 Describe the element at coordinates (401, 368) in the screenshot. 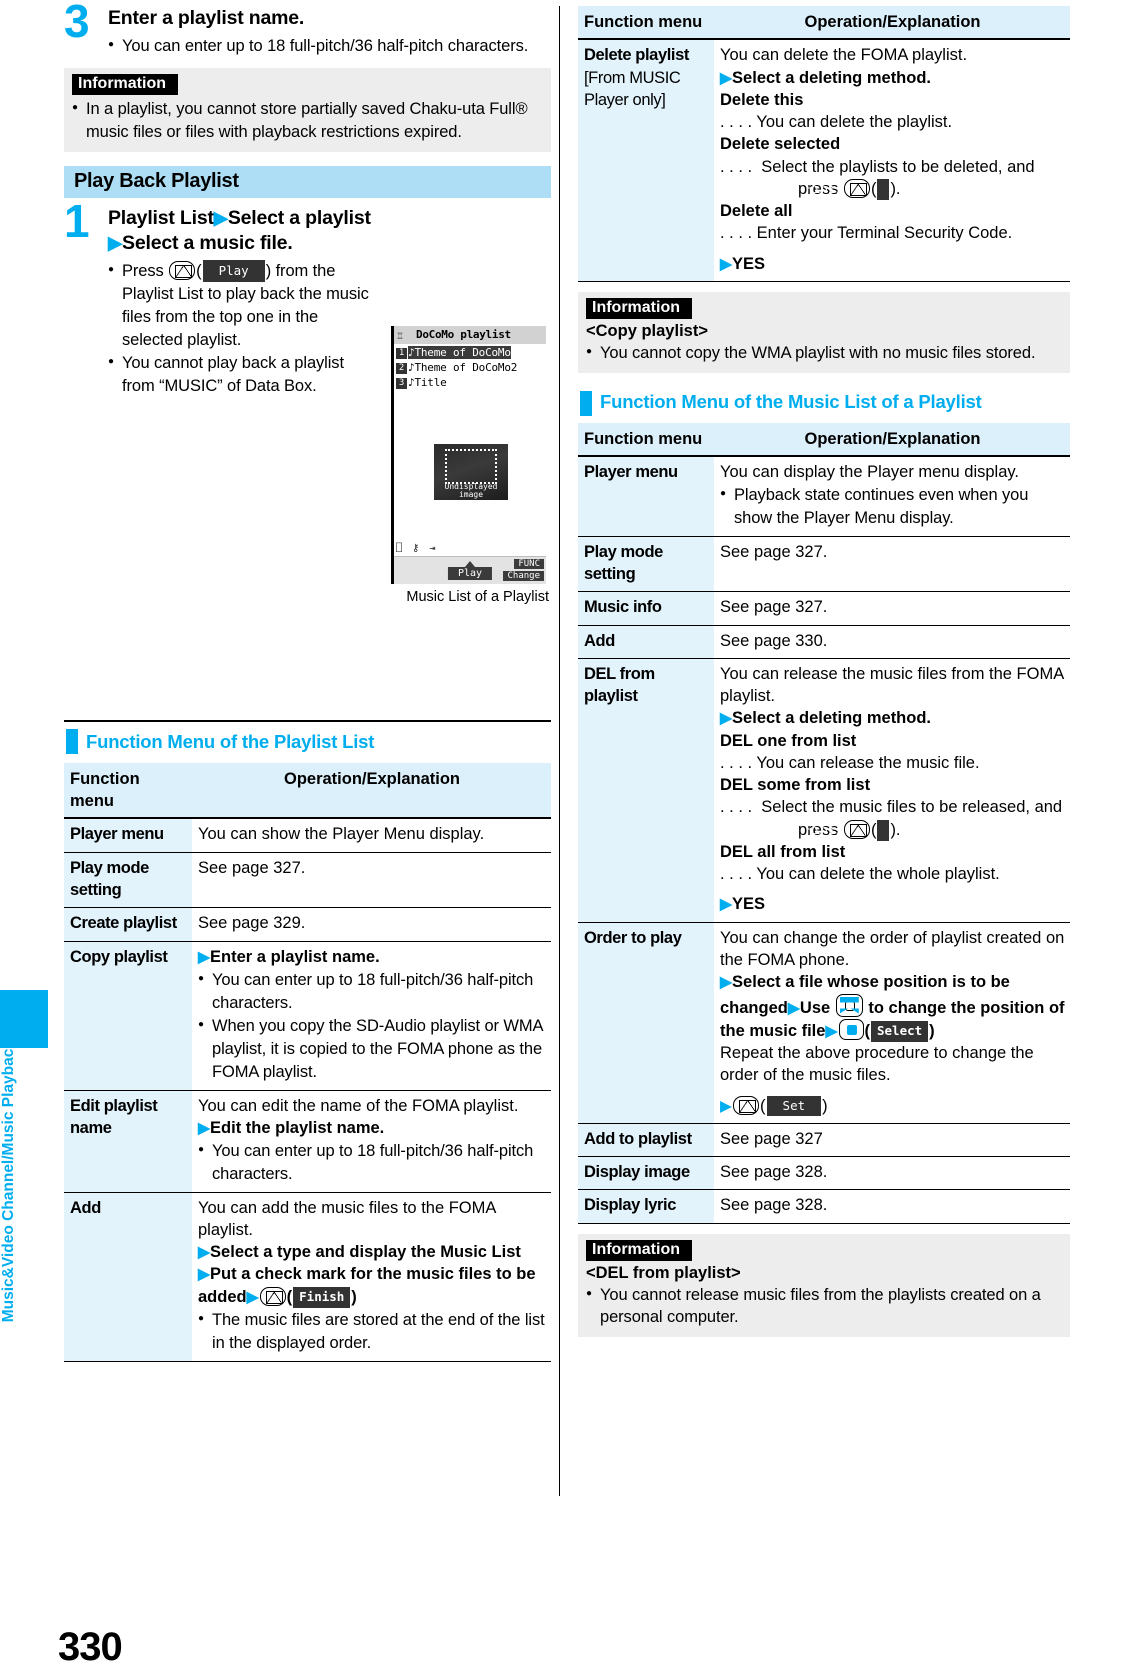

I see `phone-list-item-2-number: 2` at that location.